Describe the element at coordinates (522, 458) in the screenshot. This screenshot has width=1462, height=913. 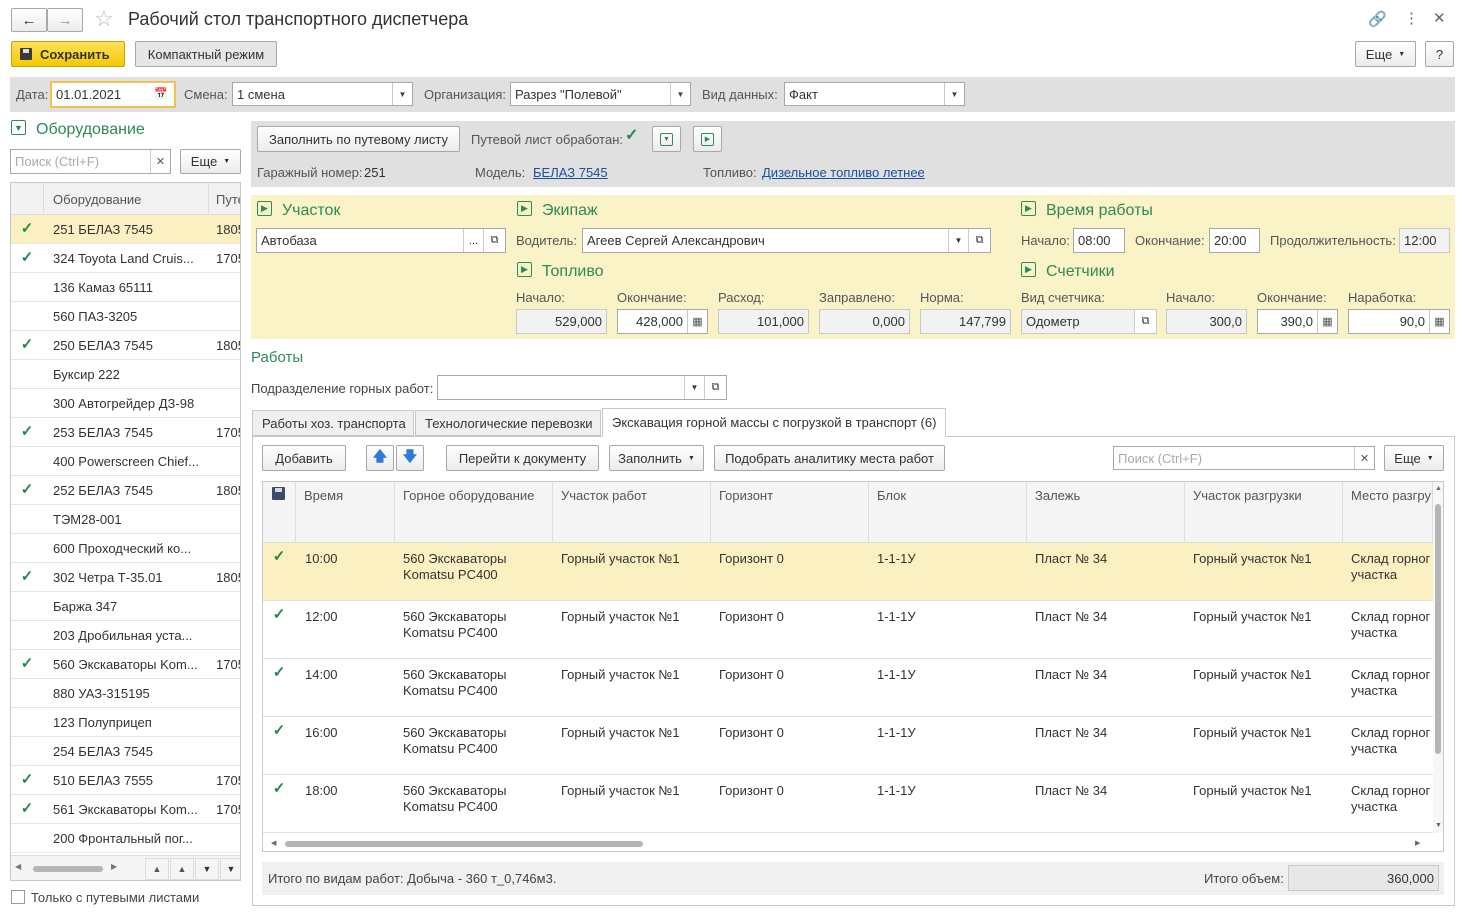
I see `goto-document-button: Перейти к документу` at that location.